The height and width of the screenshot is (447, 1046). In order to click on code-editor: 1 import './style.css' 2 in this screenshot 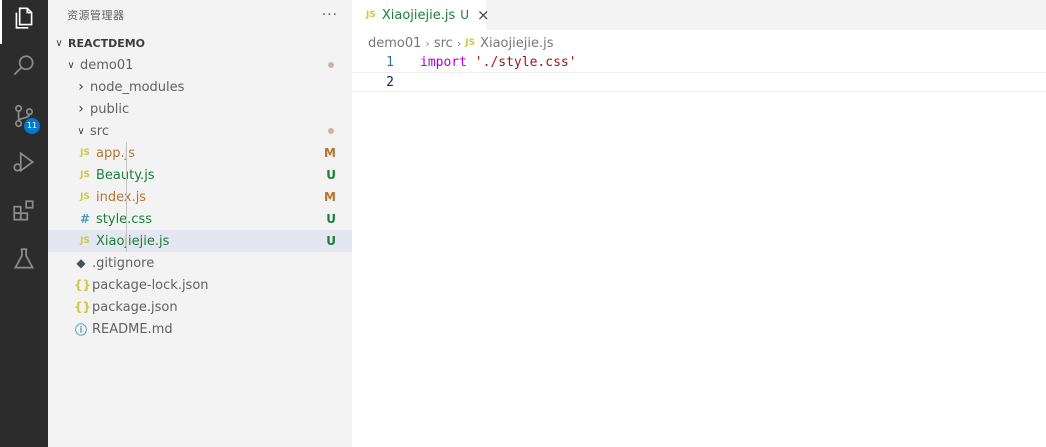, I will do `click(699, 72)`.